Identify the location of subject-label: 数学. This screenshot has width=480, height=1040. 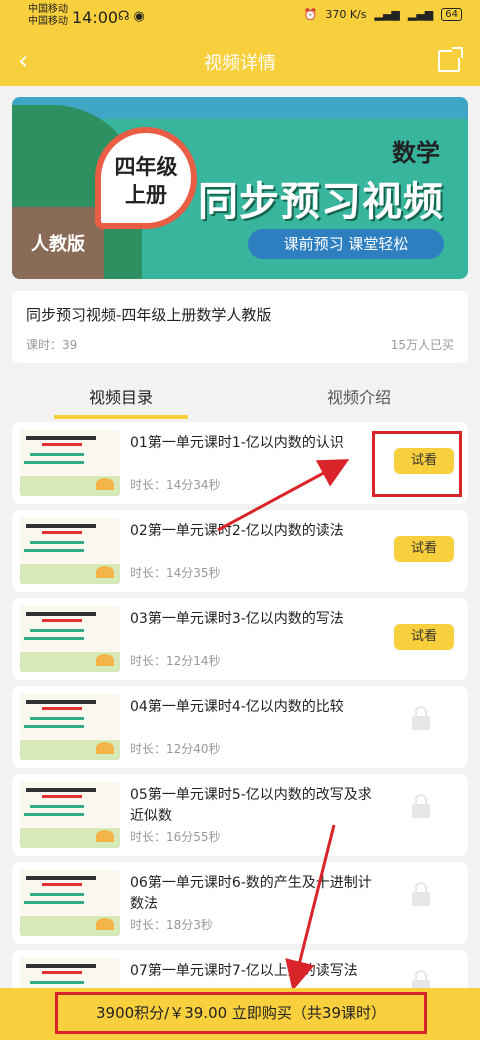
(416, 153).